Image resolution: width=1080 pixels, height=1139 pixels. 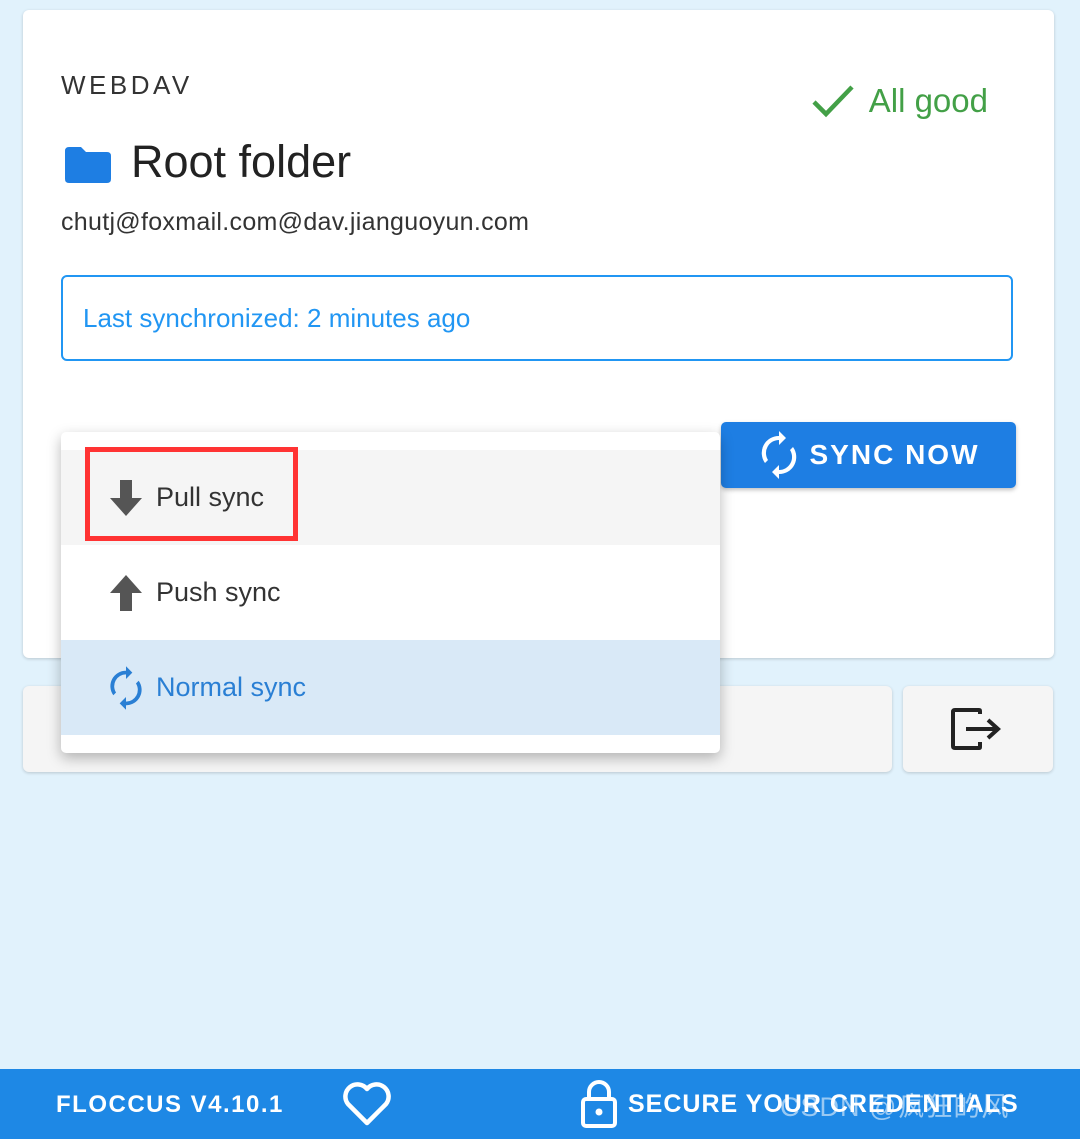 What do you see at coordinates (833, 101) in the screenshot?
I see `check-icon` at bounding box center [833, 101].